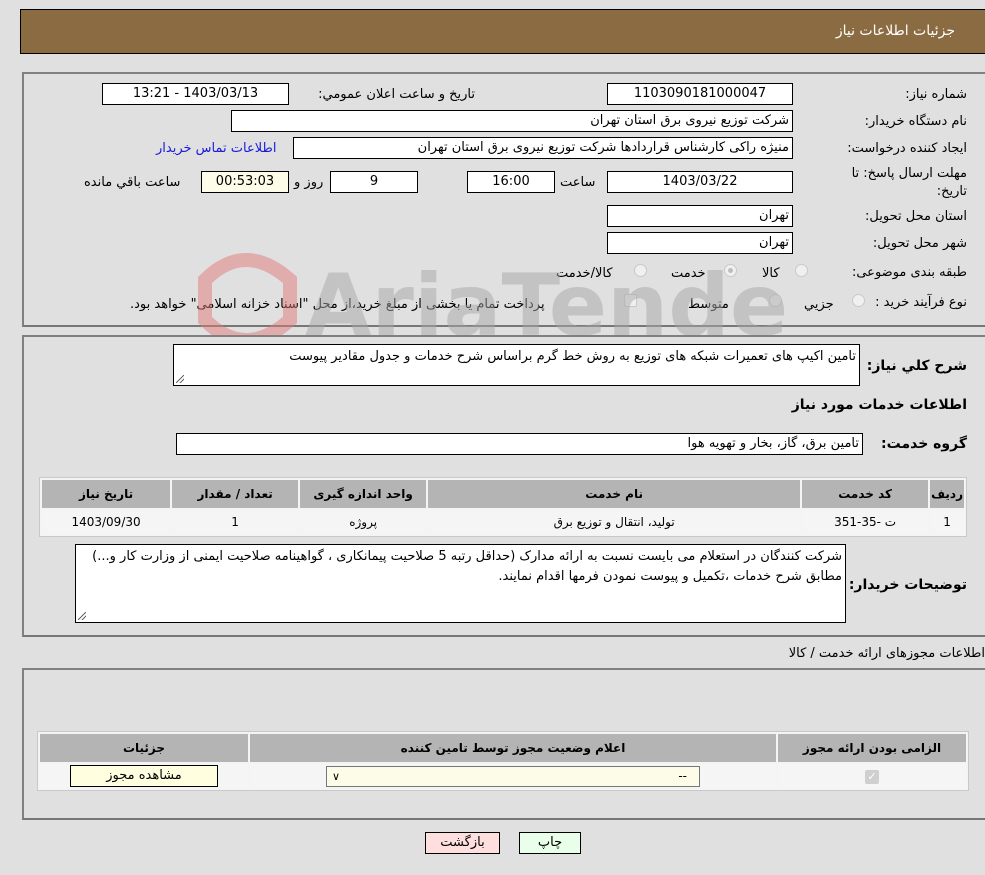 This screenshot has width=985, height=875. What do you see at coordinates (916, 366) in the screenshot?
I see `summary-label: شرح کلي نياز:` at bounding box center [916, 366].